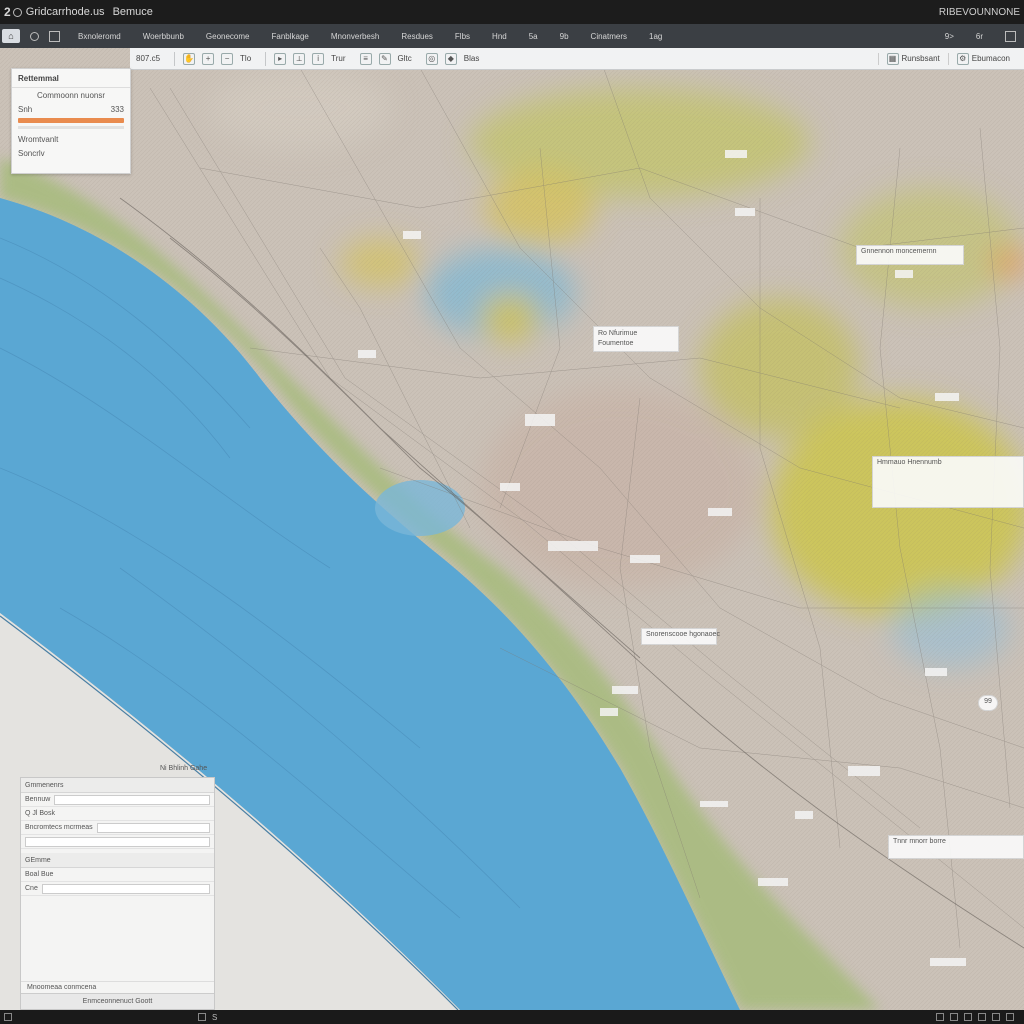 The width and height of the screenshot is (1024, 1024). I want to click on window-subtitle: Bemuce, so click(132, 12).